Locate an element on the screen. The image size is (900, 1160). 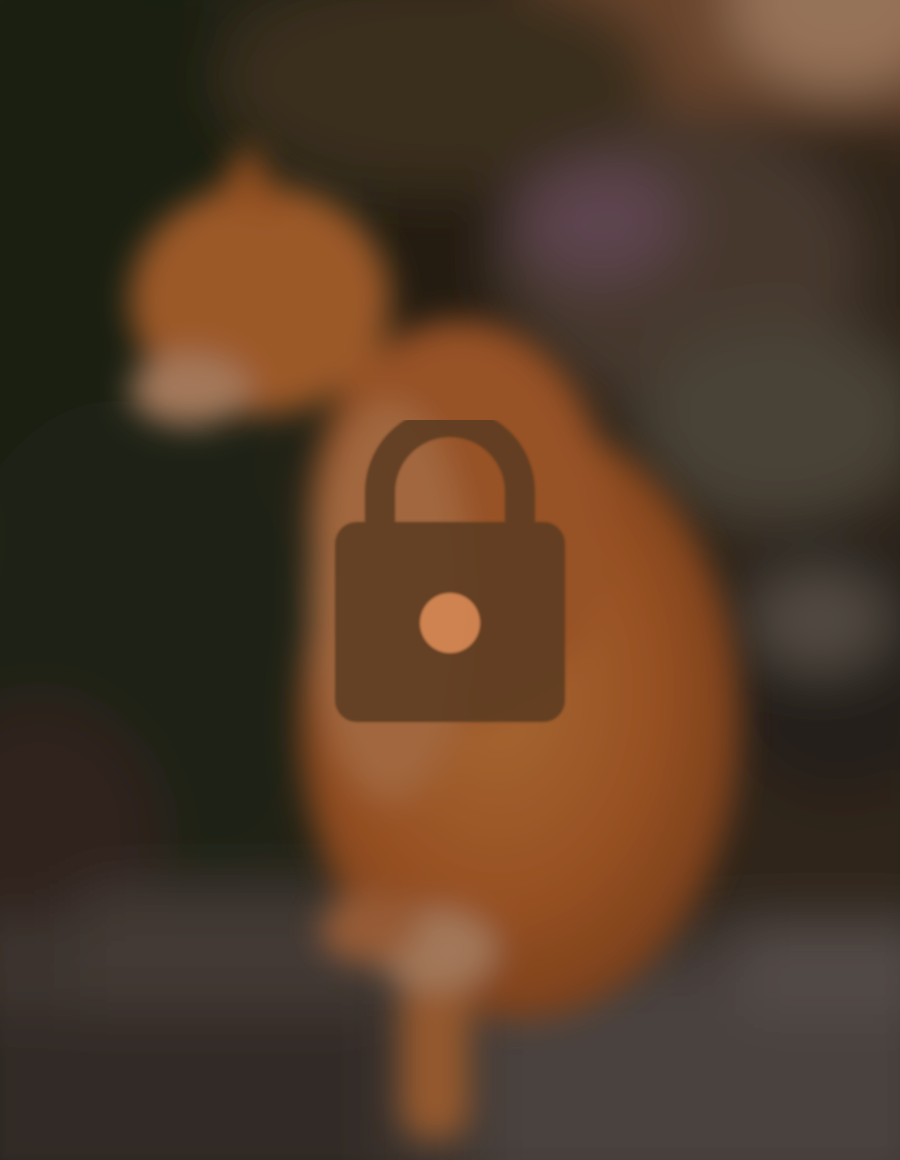
unlock-button is located at coordinates (450, 575).